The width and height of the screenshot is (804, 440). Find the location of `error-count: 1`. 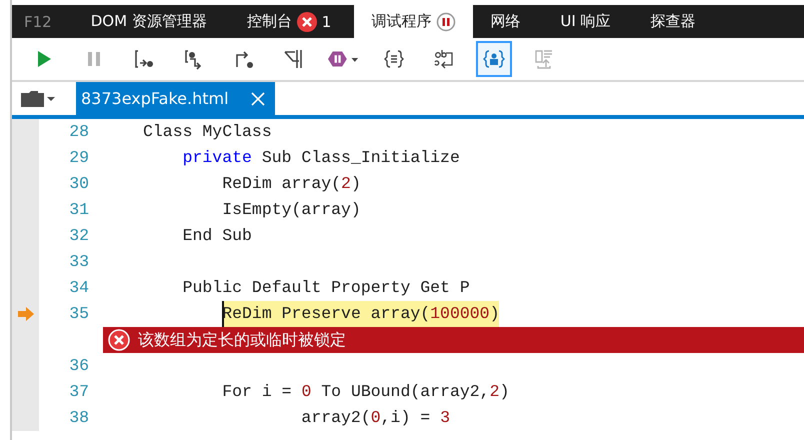

error-count: 1 is located at coordinates (327, 21).